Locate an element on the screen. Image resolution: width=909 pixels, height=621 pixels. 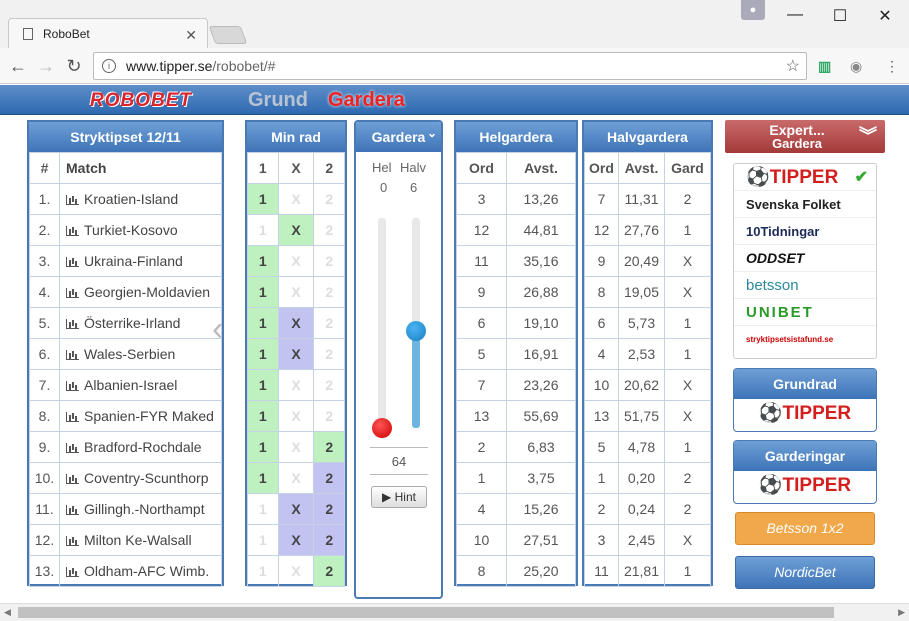
bookmark-star-icon: ☆ is located at coordinates (793, 66).